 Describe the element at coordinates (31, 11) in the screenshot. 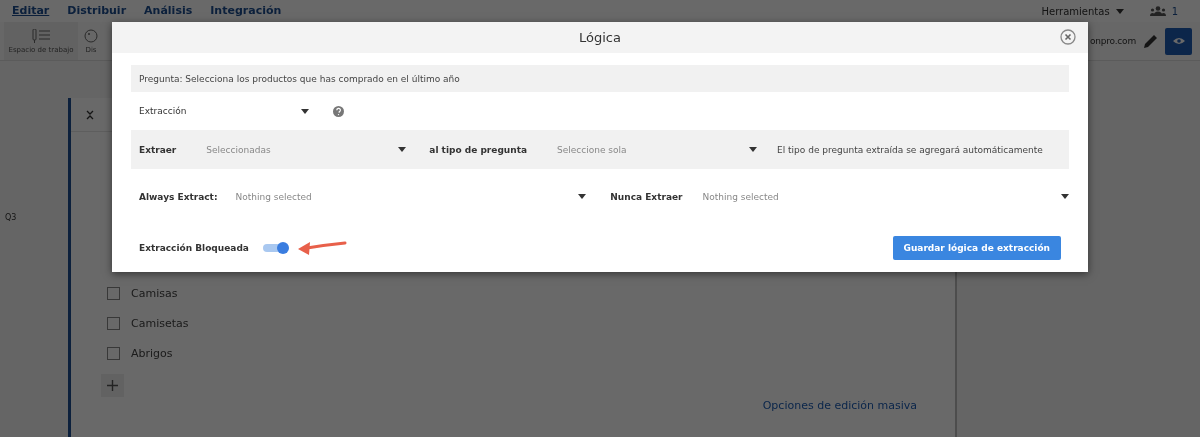

I see `nav-tab: Editar` at that location.